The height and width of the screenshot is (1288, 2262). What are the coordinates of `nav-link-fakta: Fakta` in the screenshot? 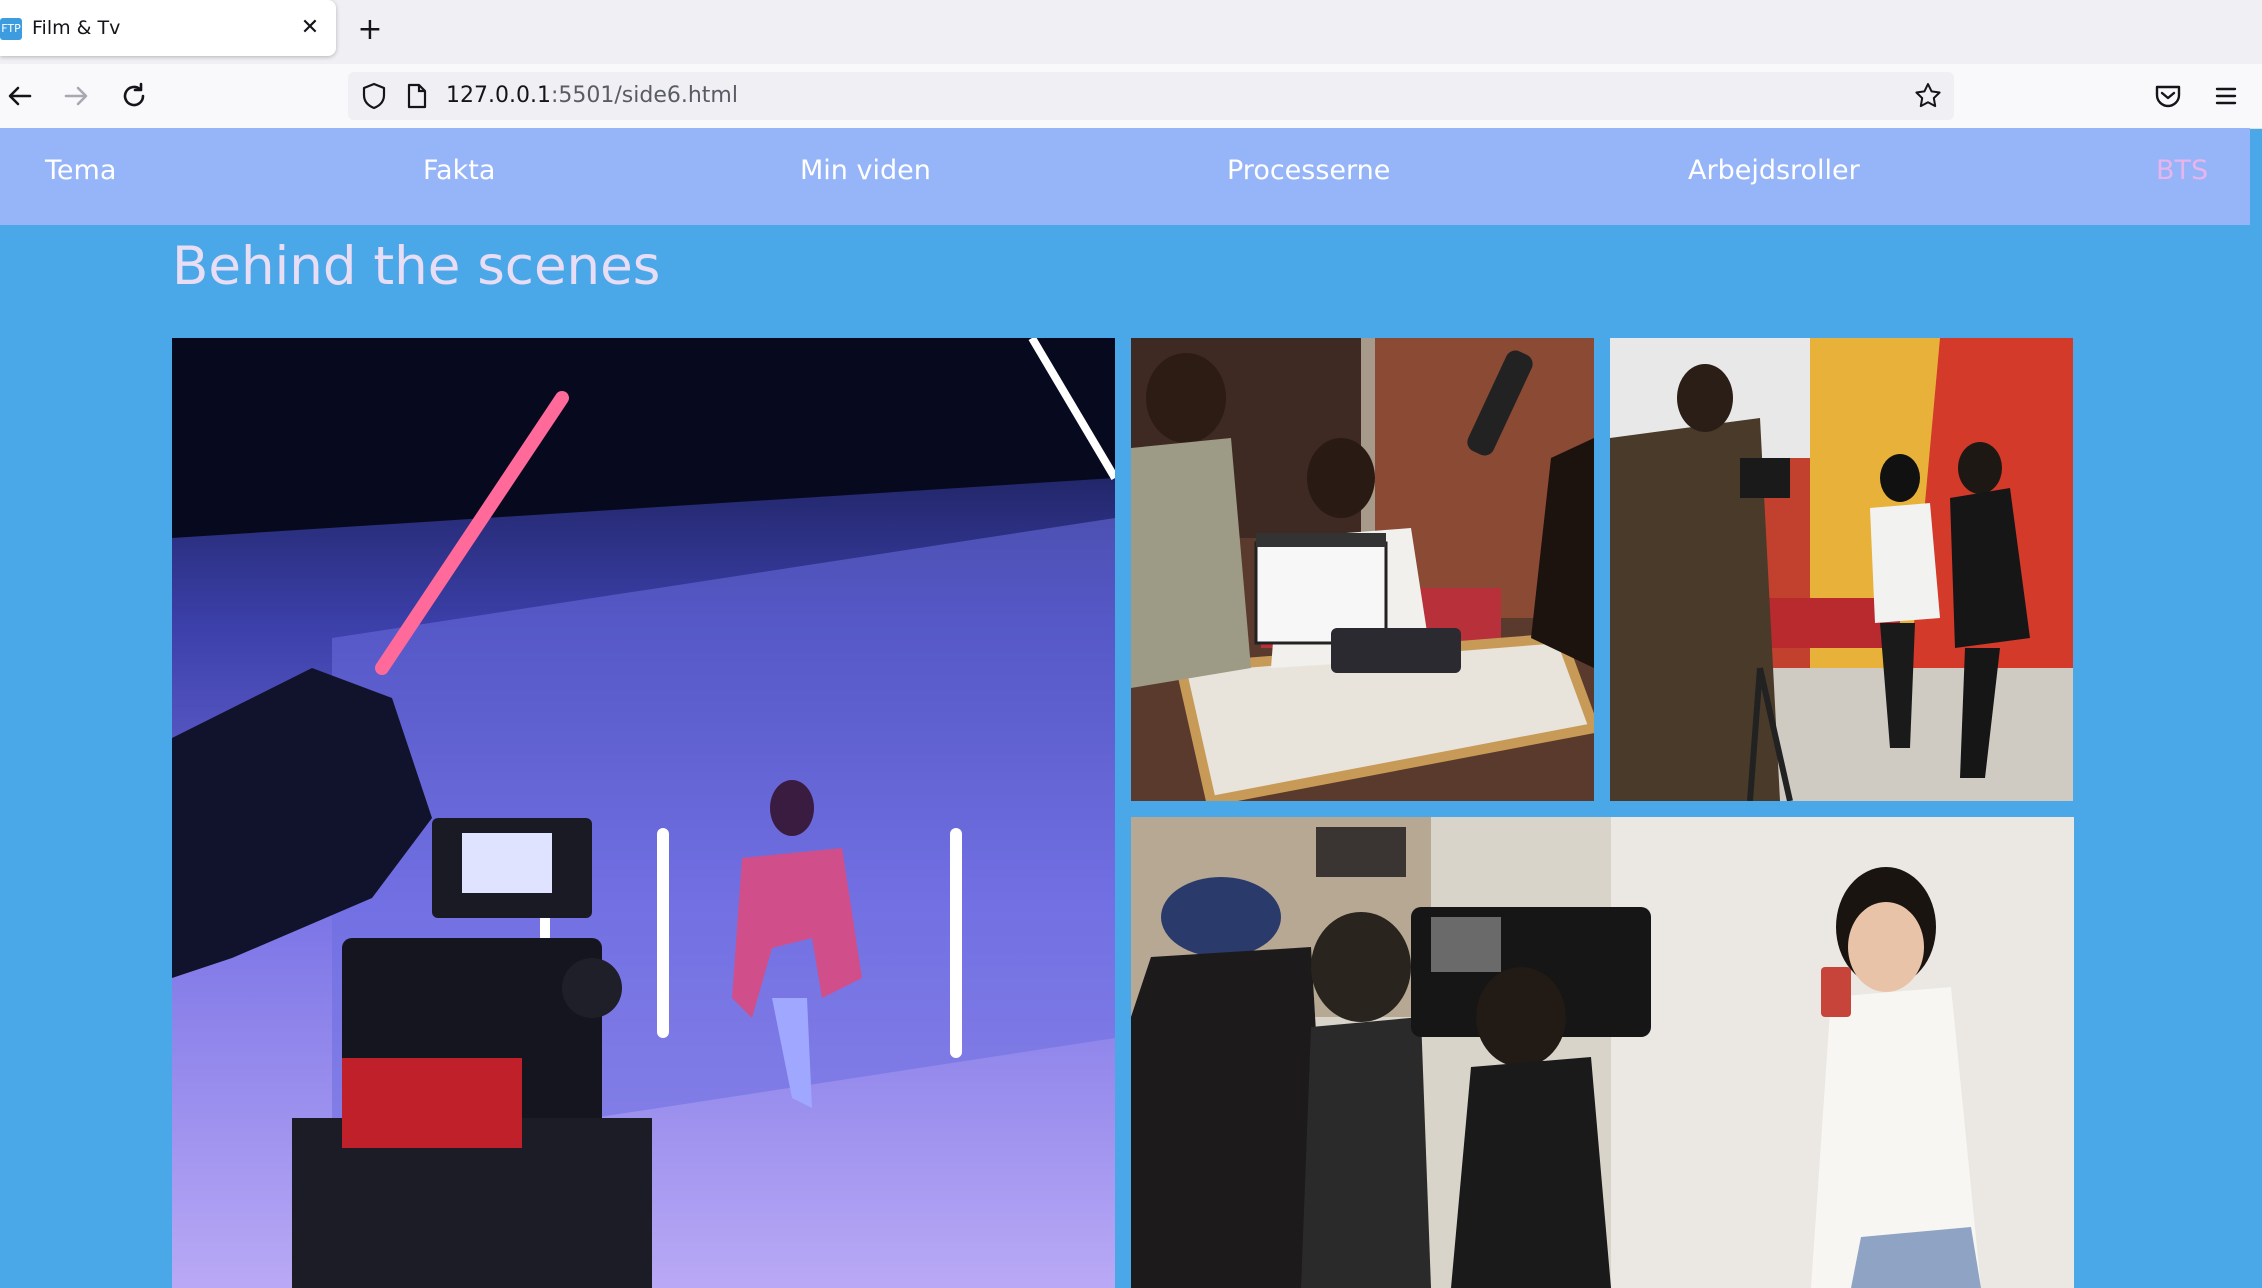 It's located at (459, 170).